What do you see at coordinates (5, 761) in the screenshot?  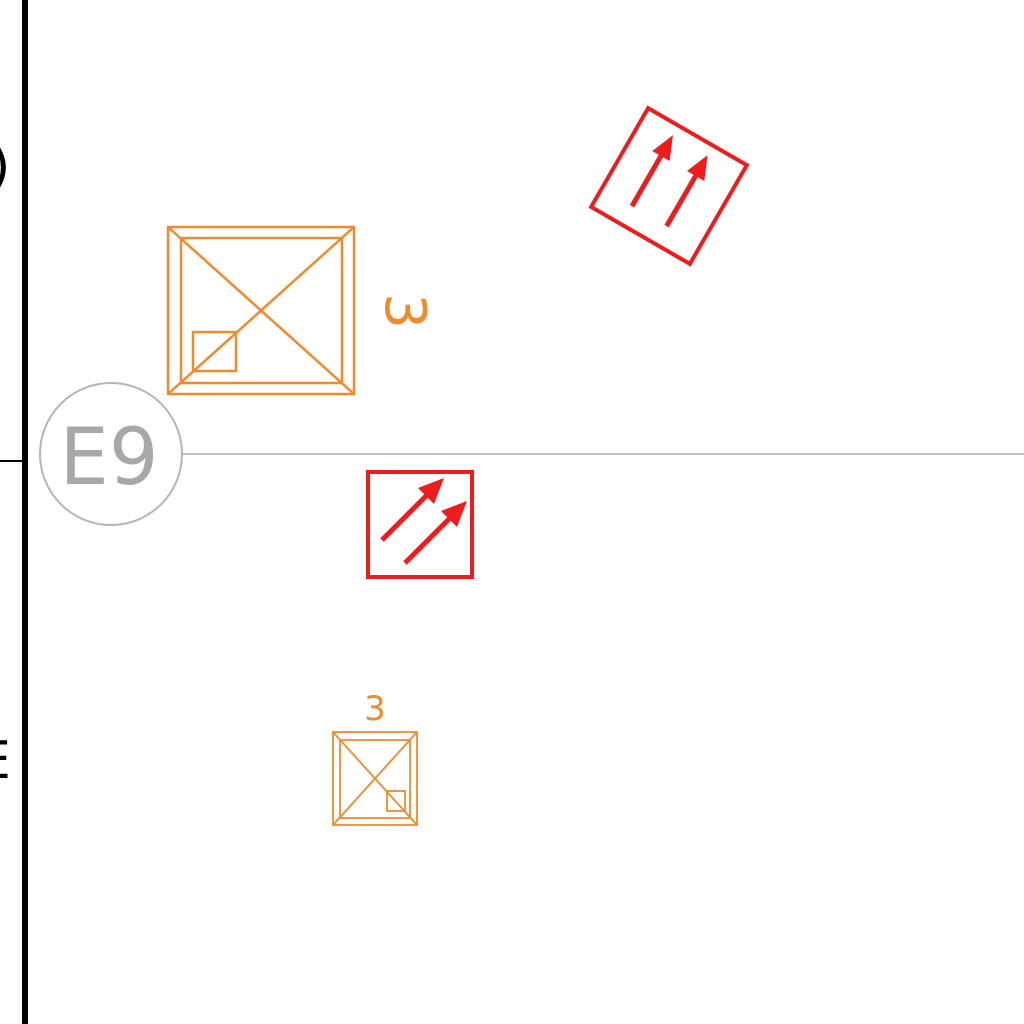 I see `edge-label-bottom: E` at bounding box center [5, 761].